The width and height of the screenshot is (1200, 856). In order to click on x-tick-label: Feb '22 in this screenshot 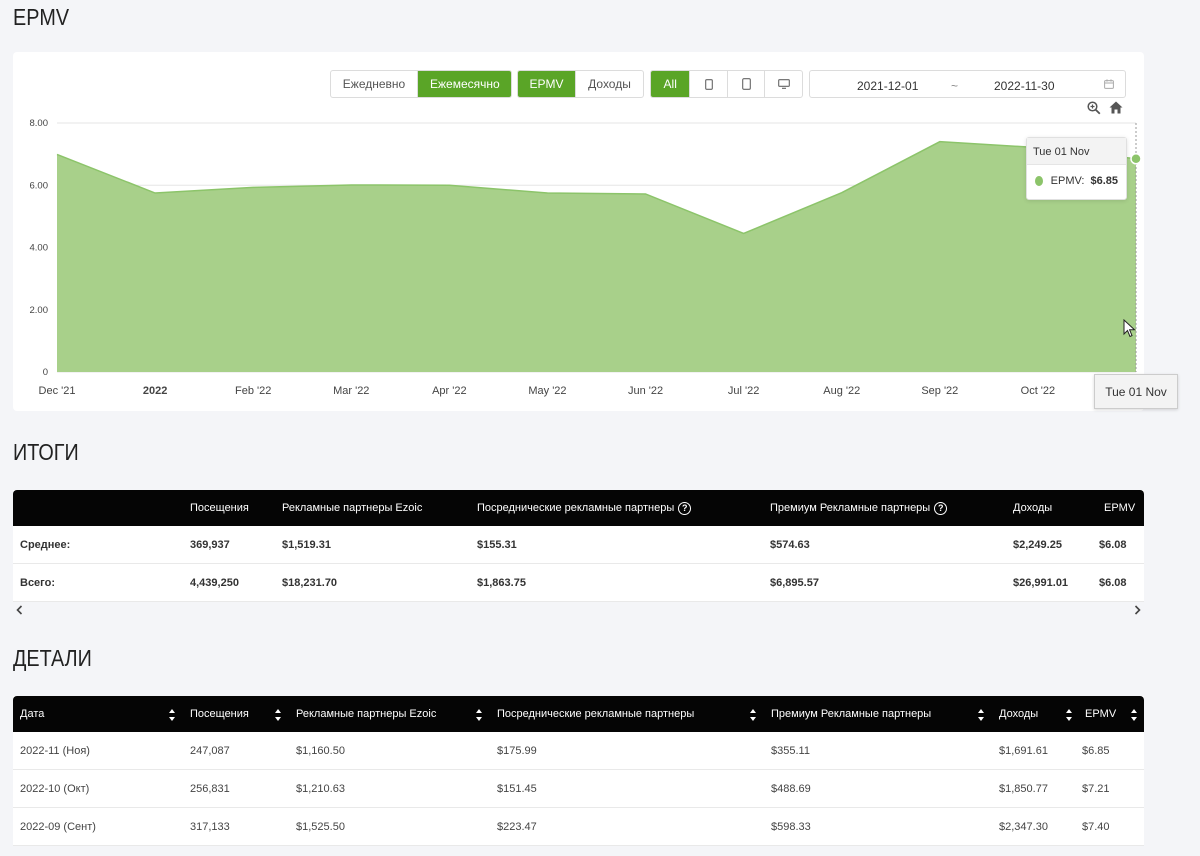, I will do `click(253, 391)`.